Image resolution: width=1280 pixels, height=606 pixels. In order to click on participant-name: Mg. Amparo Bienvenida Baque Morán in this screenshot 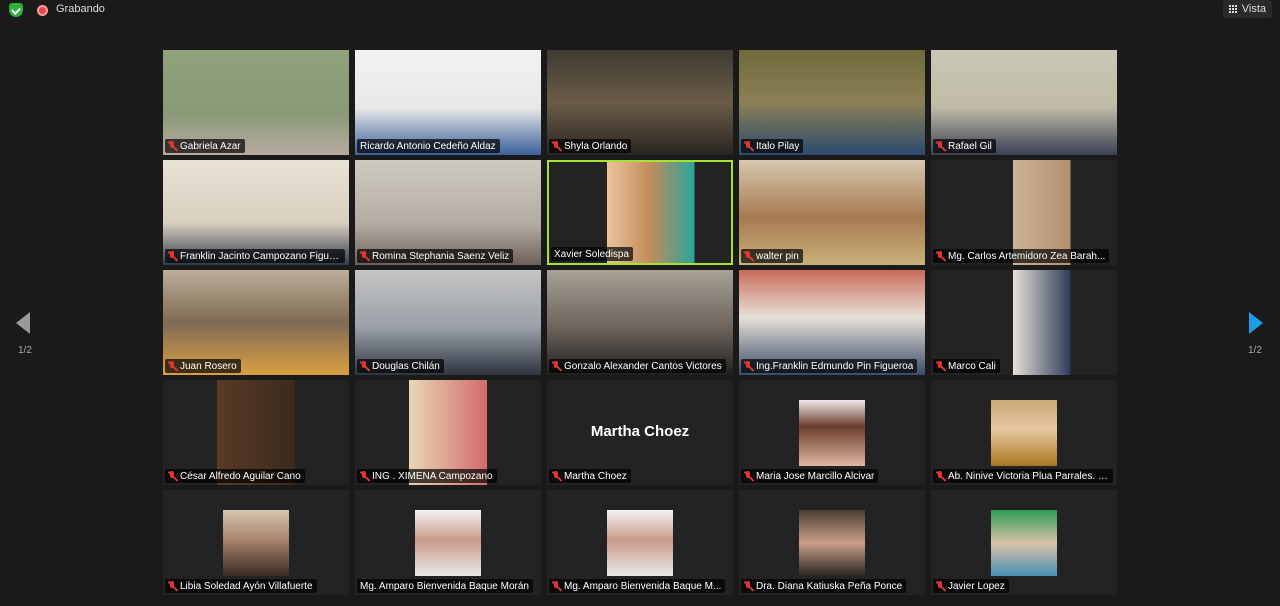, I will do `click(444, 586)`.